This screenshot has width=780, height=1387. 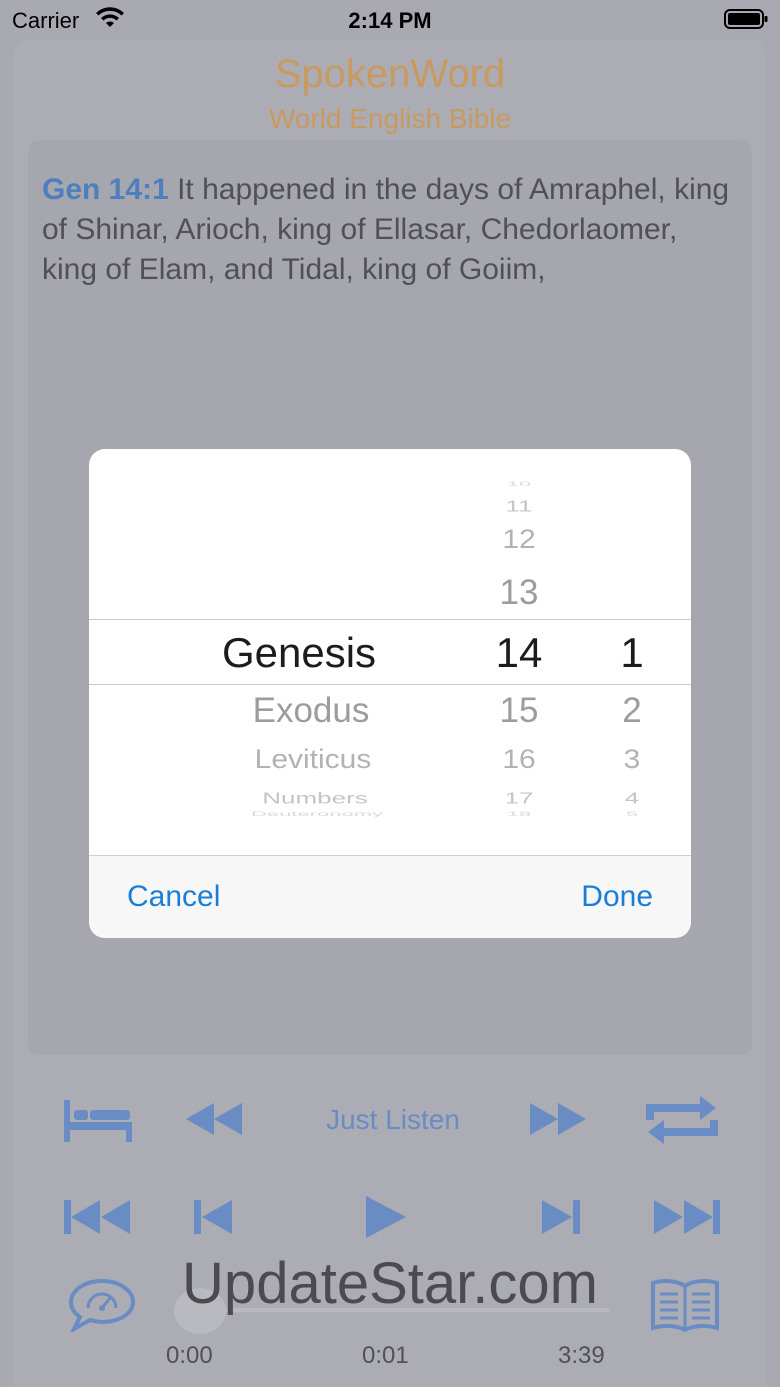 What do you see at coordinates (560, 1217) in the screenshot?
I see `step-forward-icon` at bounding box center [560, 1217].